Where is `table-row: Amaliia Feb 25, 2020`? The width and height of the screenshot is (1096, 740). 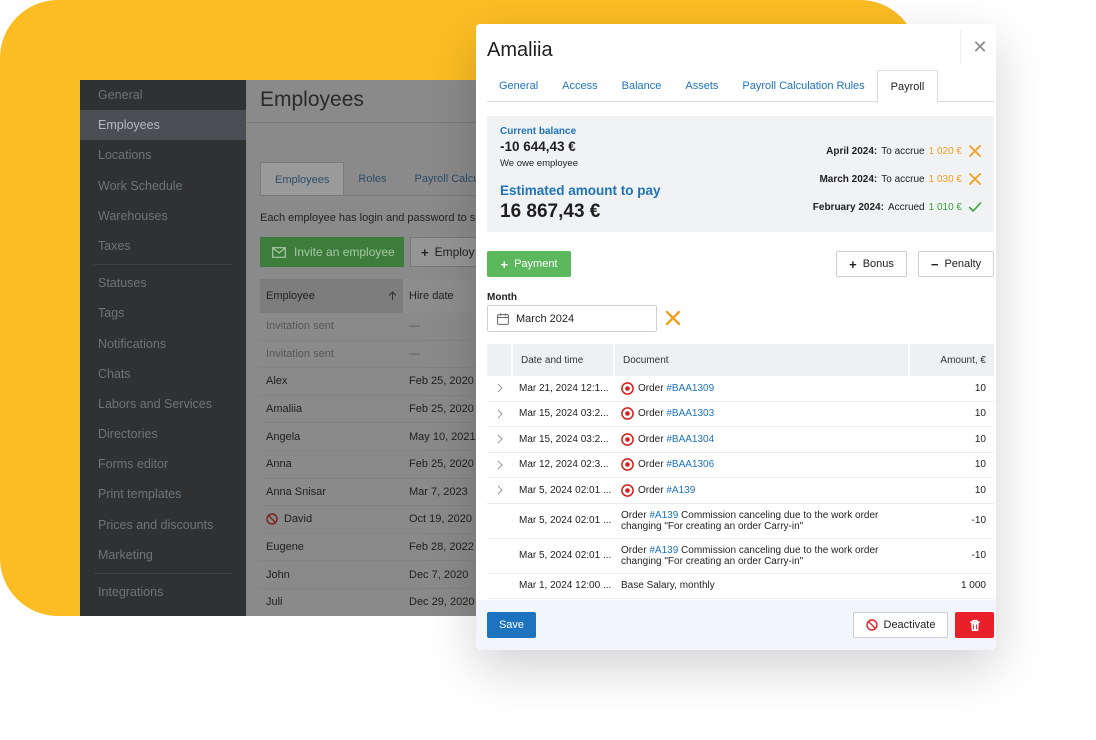
table-row: Amaliia Feb 25, 2020 is located at coordinates (380, 410).